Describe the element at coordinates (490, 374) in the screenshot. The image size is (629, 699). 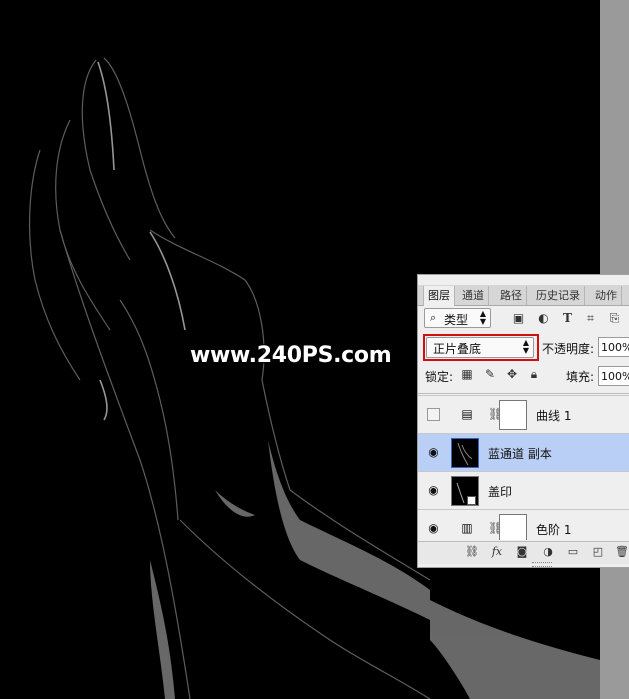
I see `lock-paint-icon: ✎` at that location.